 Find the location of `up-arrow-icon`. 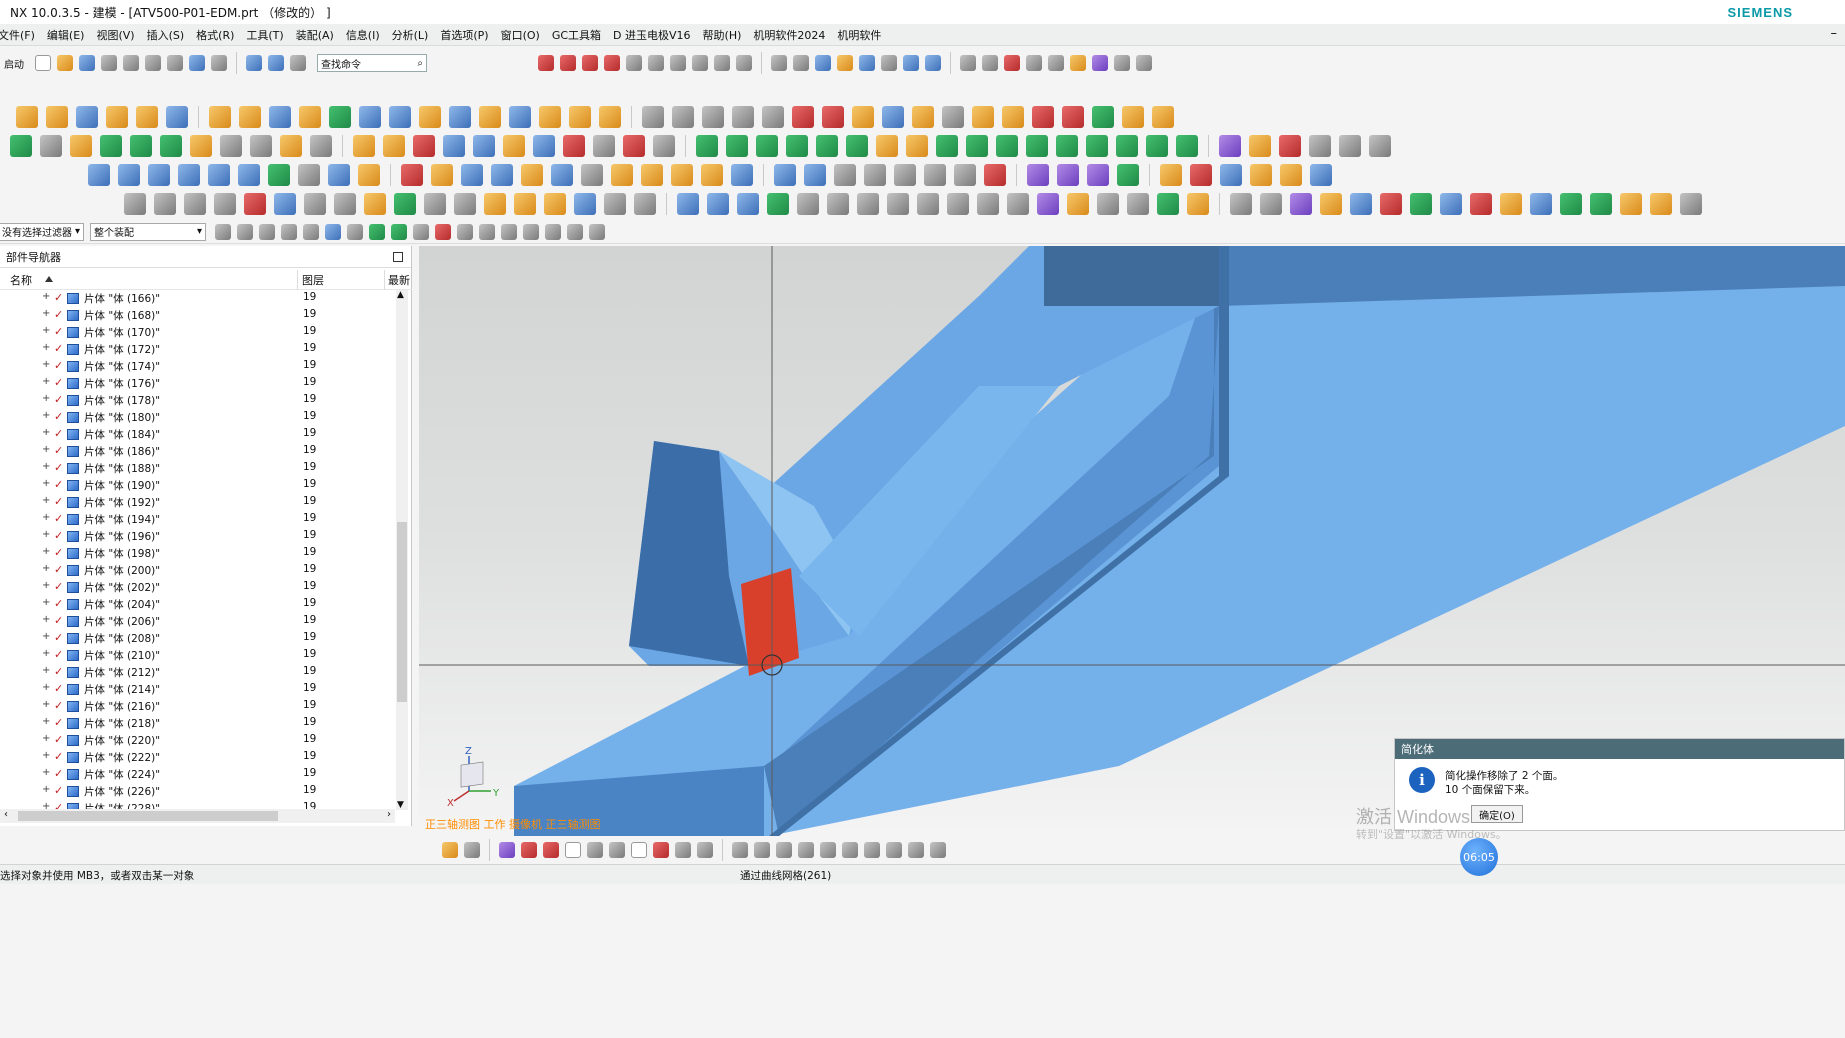

up-arrow-icon is located at coordinates (255, 204).